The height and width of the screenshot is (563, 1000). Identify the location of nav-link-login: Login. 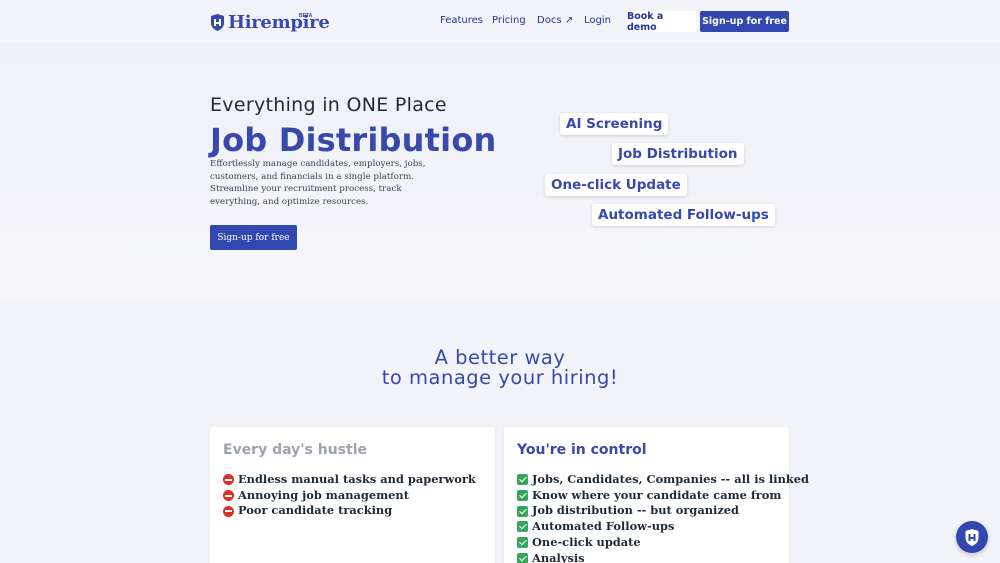
(597, 20).